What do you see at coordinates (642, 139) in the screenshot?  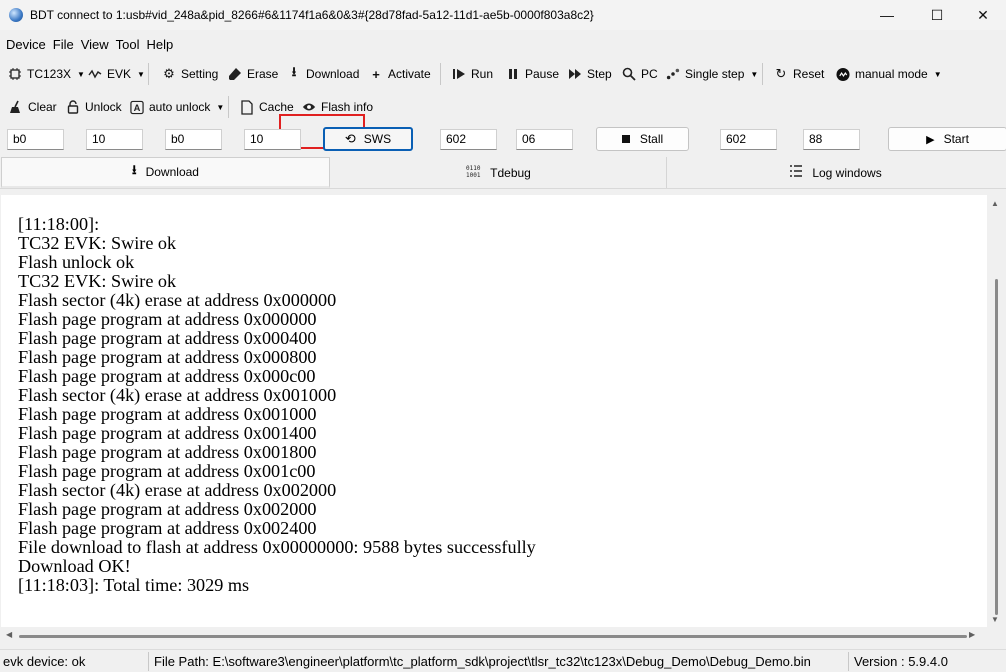 I see `stall-button: Stall` at bounding box center [642, 139].